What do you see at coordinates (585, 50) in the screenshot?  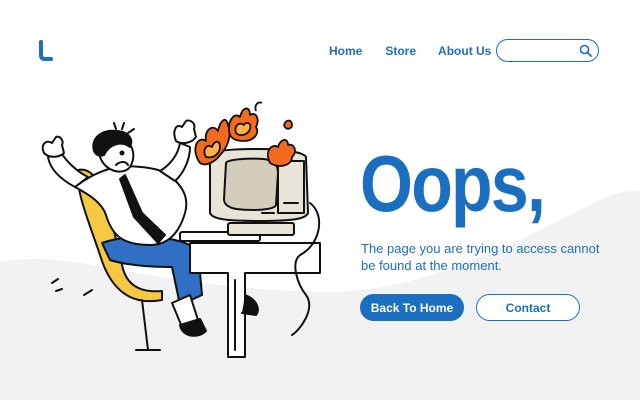 I see `search-icon` at bounding box center [585, 50].